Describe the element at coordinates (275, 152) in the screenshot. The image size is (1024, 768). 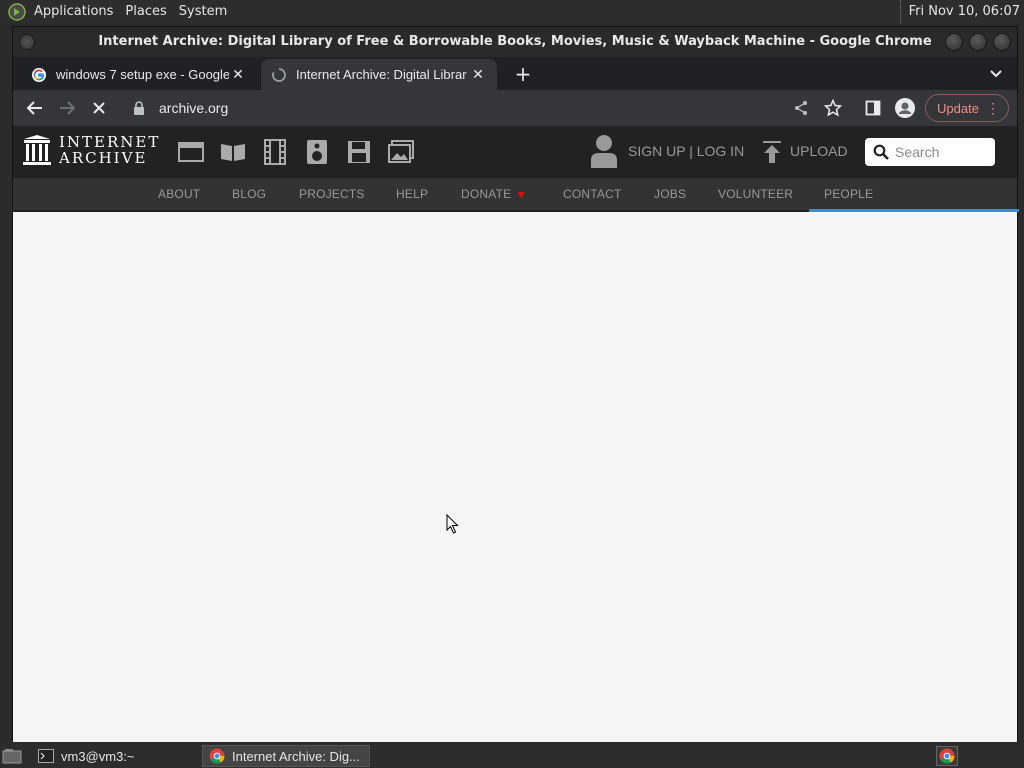
I see `video-film-icon` at that location.